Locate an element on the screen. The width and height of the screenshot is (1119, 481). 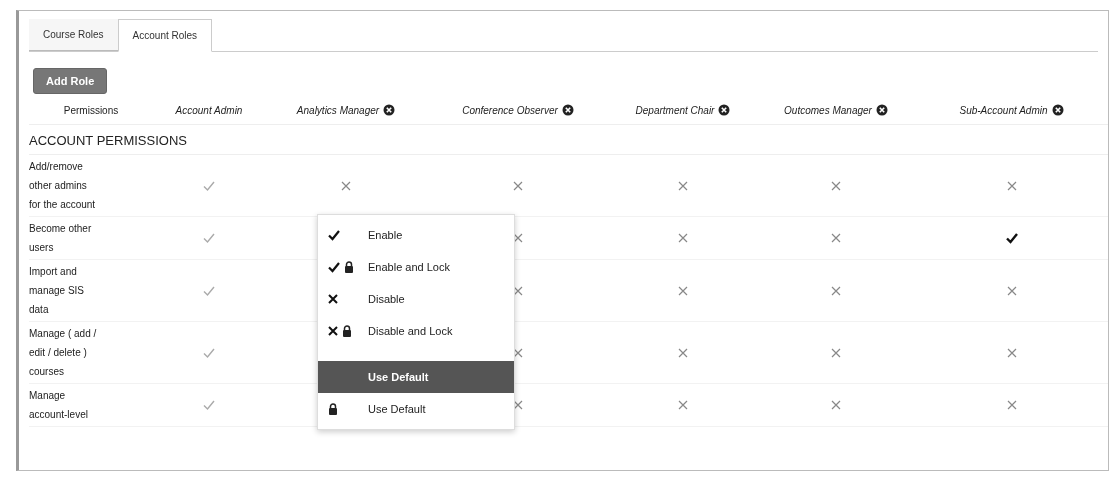
column-header: Conference Observer is located at coordinates (510, 110).